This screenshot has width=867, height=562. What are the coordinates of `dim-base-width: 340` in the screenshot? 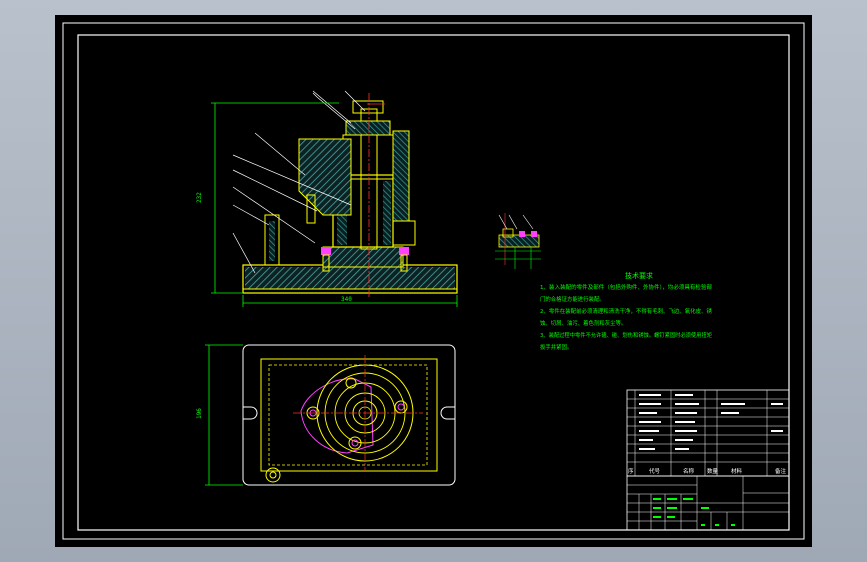 It's located at (346, 299).